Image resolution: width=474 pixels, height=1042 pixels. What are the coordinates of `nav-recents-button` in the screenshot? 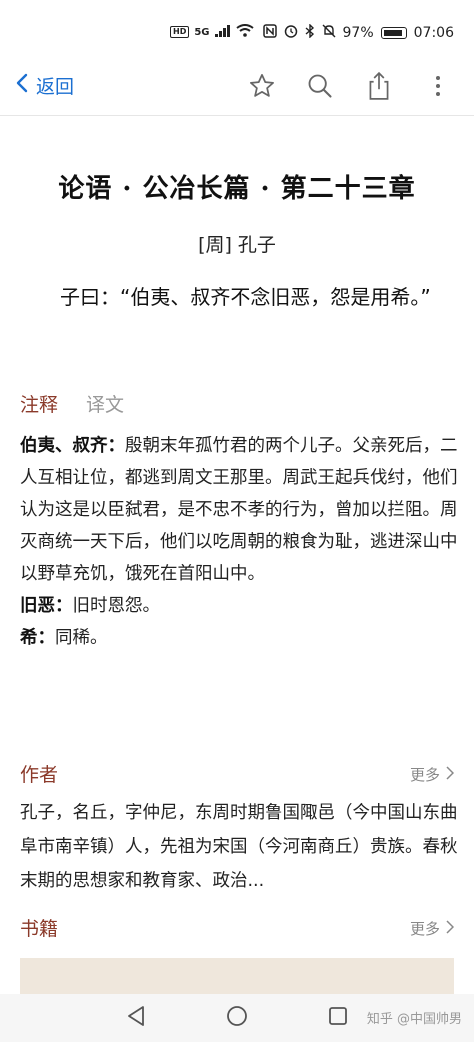 It's located at (338, 1018).